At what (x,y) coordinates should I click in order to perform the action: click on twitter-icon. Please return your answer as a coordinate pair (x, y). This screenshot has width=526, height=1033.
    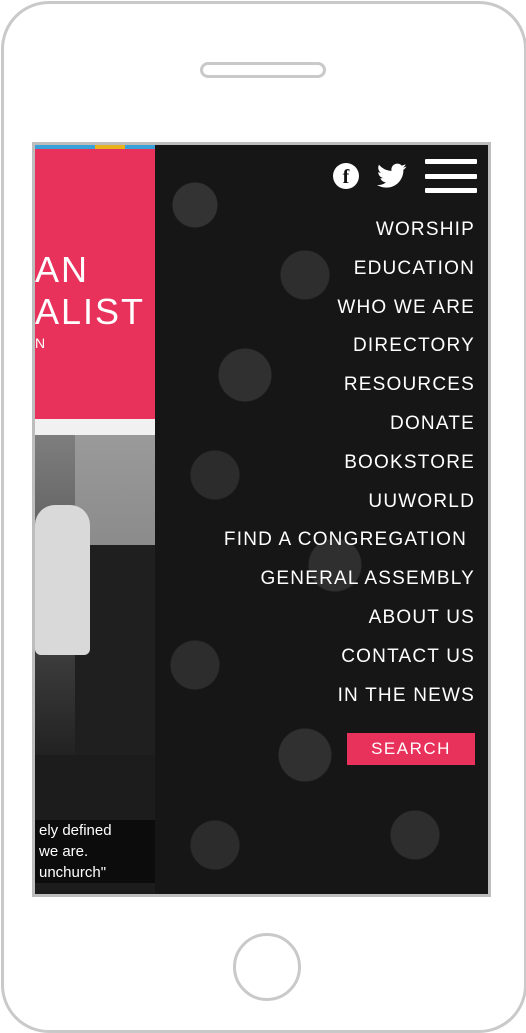
    Looking at the image, I should click on (392, 176).